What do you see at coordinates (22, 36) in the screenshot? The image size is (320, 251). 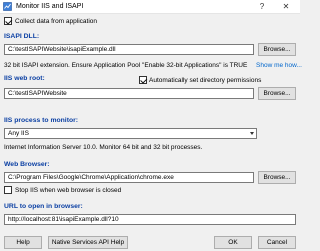 I see `isapi-dll-heading: ISAPI DLL:` at bounding box center [22, 36].